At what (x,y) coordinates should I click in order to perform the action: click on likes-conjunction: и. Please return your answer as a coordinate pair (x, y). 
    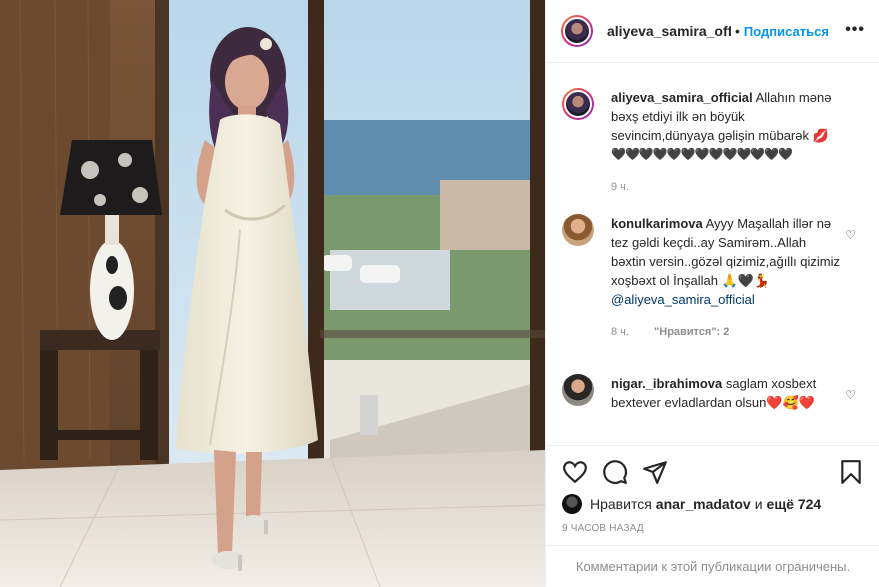
    Looking at the image, I should click on (758, 504).